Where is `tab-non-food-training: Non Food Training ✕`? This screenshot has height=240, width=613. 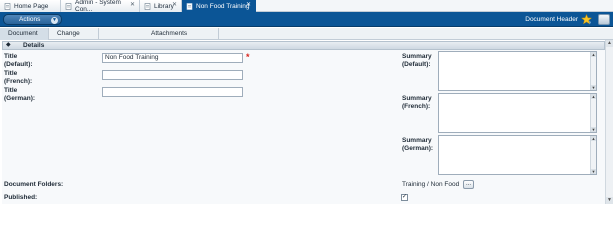 tab-non-food-training: Non Food Training ✕ is located at coordinates (219, 6).